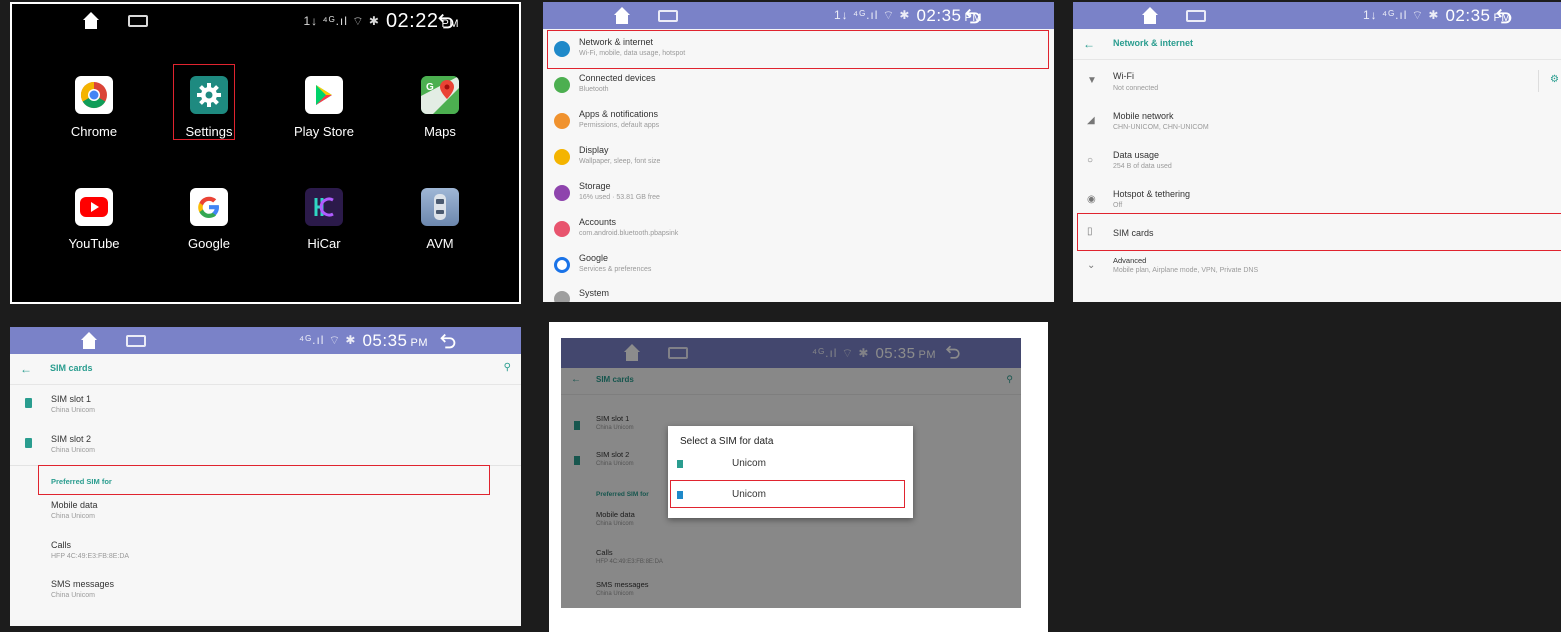 The image size is (1561, 632). I want to click on app-bar: ← SIM cards ⚲, so click(265, 369).